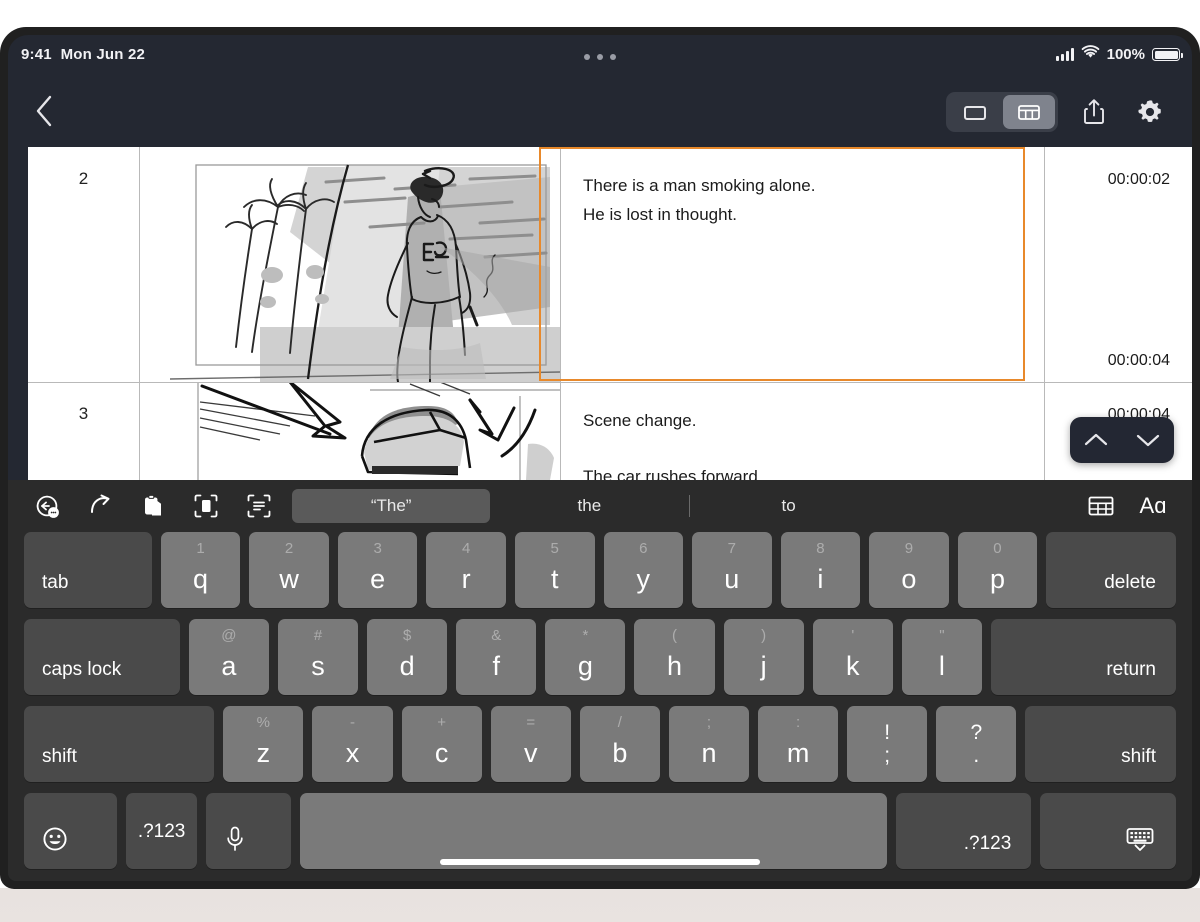 This screenshot has height=922, width=1200. What do you see at coordinates (200, 570) in the screenshot?
I see `key-q: 1q` at bounding box center [200, 570].